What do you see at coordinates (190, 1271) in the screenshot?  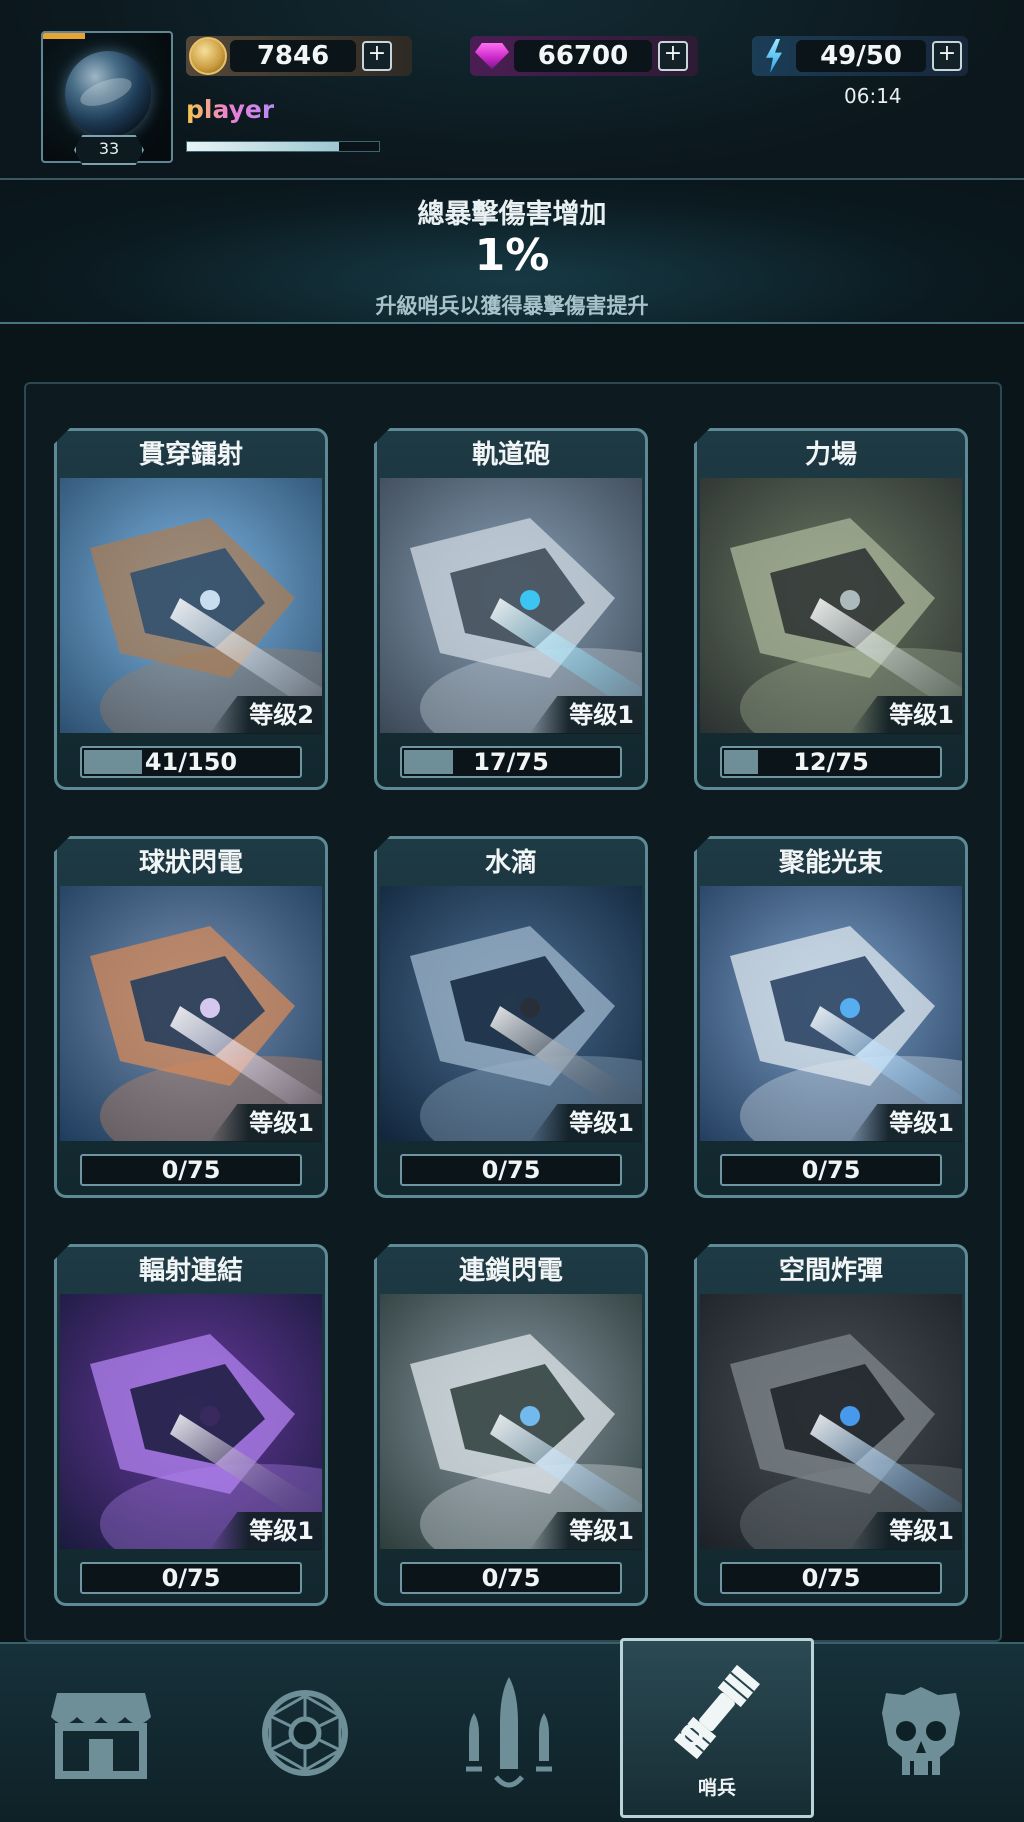 I see `card-title: 輻射連結` at bounding box center [190, 1271].